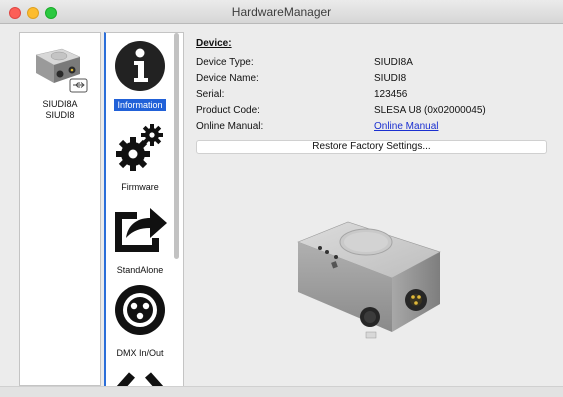 The image size is (563, 397). Describe the element at coordinates (141, 230) in the screenshot. I see `export-arrow-icon` at that location.